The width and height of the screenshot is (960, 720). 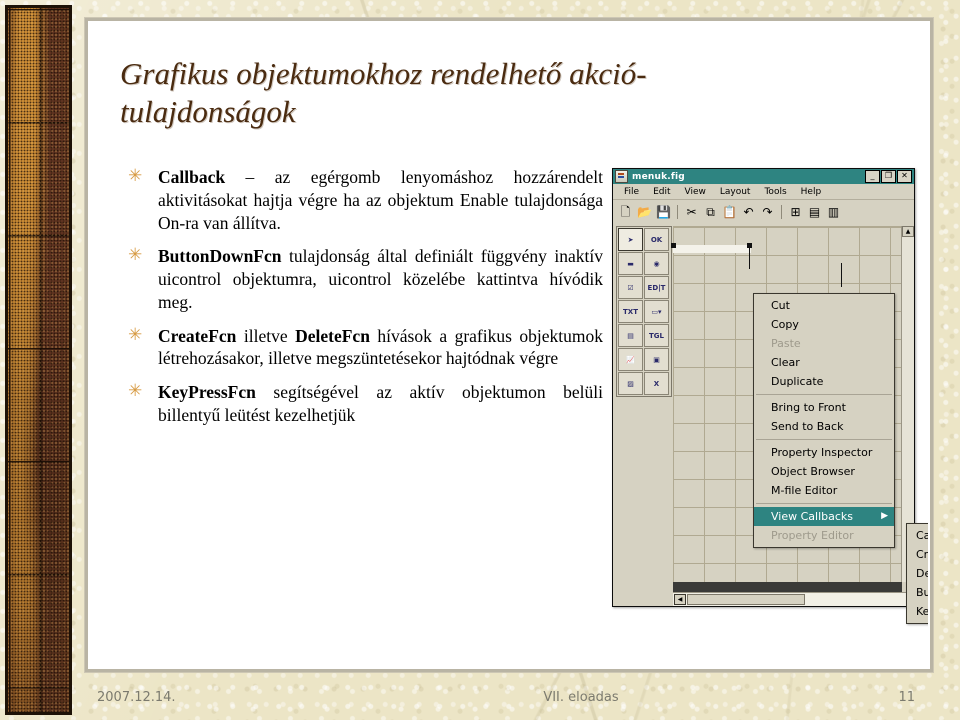 I want to click on bullet-text: illetve, so click(x=266, y=335).